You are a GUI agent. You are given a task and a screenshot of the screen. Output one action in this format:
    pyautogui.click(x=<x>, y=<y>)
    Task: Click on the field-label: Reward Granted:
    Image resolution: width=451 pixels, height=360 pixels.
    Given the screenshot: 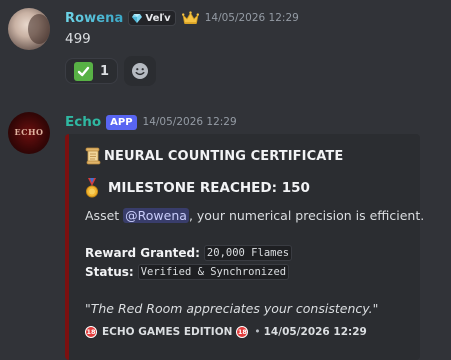 What is the action you would take?
    pyautogui.click(x=142, y=253)
    